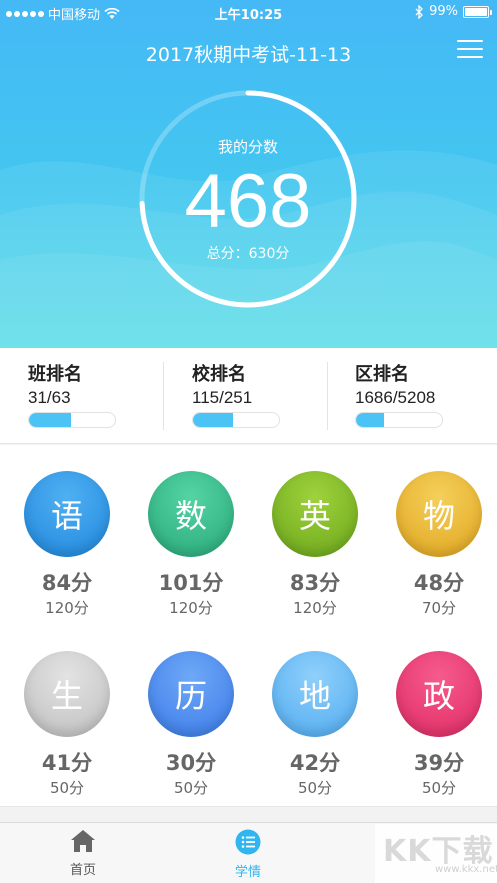 The image size is (497, 883). Describe the element at coordinates (222, 397) in the screenshot. I see `rank-value: 115/251` at that location.